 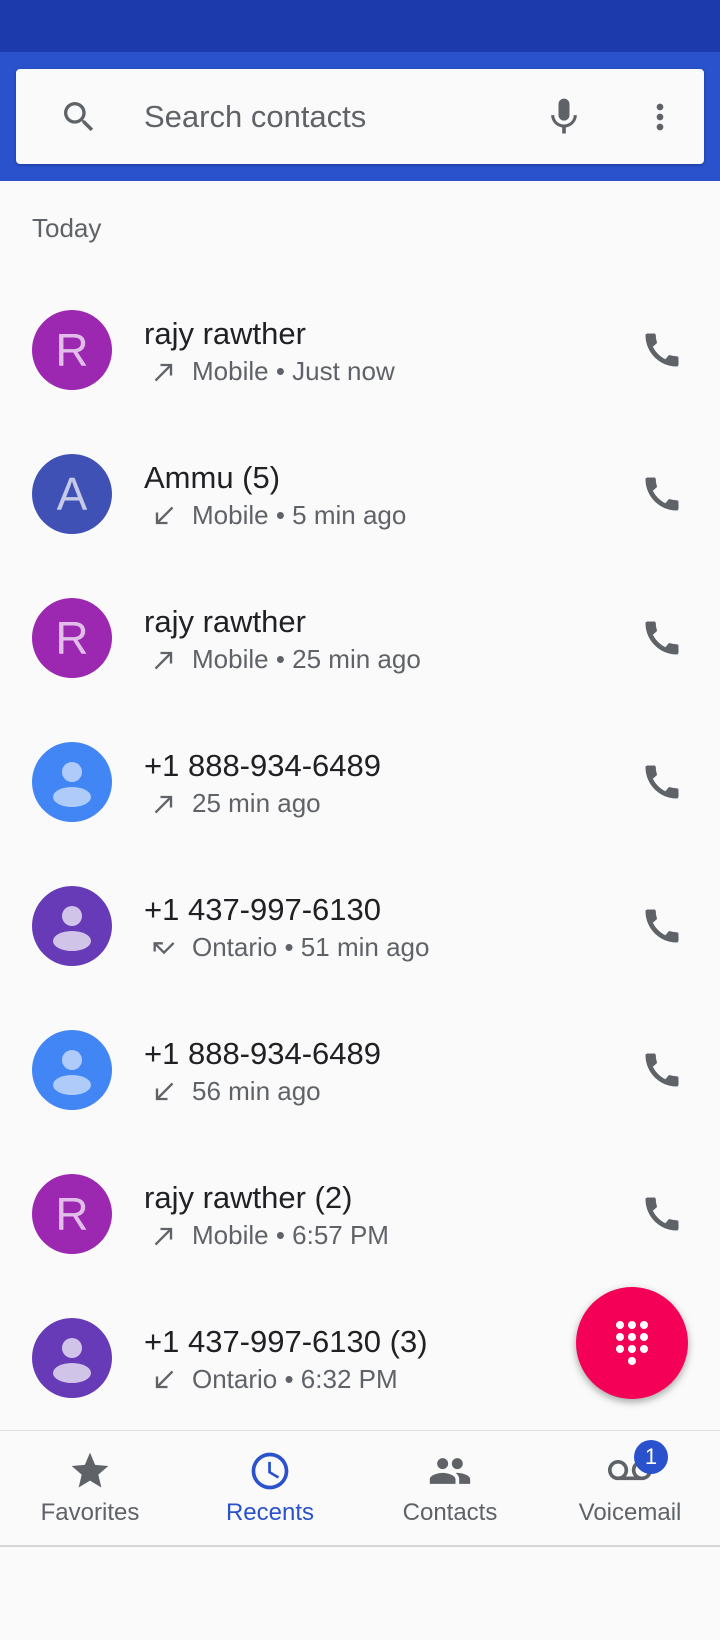 What do you see at coordinates (270, 1512) in the screenshot?
I see `tab-recents-label: Recents` at bounding box center [270, 1512].